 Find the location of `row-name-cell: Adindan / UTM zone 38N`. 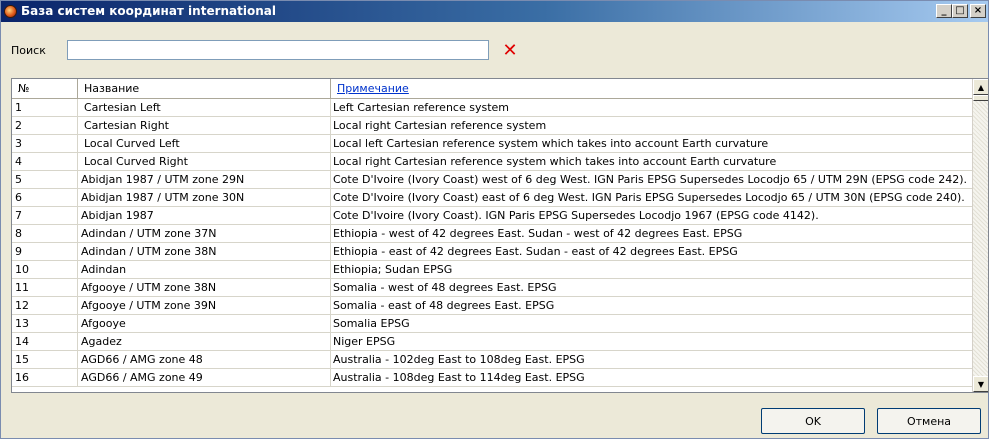

row-name-cell: Adindan / UTM zone 38N is located at coordinates (204, 252).